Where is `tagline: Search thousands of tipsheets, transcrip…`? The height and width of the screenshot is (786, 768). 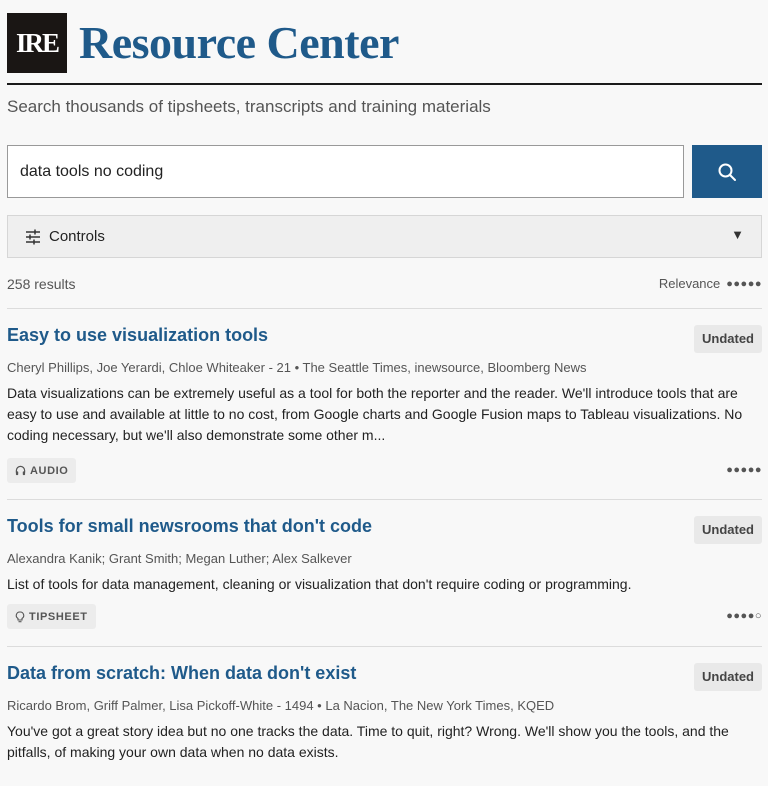
tagline: Search thousands of tipsheets, transcrip… is located at coordinates (249, 106).